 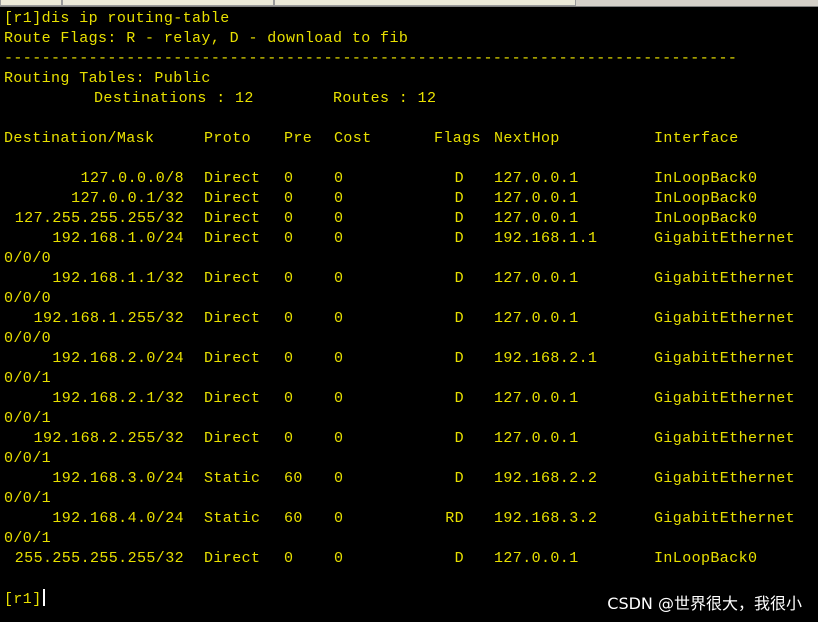 What do you see at coordinates (527, 138) in the screenshot?
I see `column-header-nexthop: NextHop` at bounding box center [527, 138].